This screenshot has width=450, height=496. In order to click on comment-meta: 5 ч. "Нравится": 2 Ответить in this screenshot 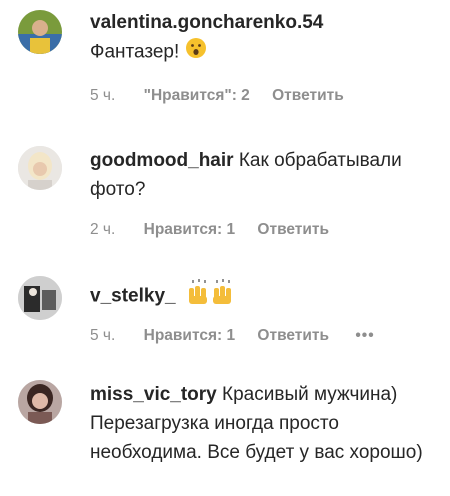, I will do `click(217, 96)`.